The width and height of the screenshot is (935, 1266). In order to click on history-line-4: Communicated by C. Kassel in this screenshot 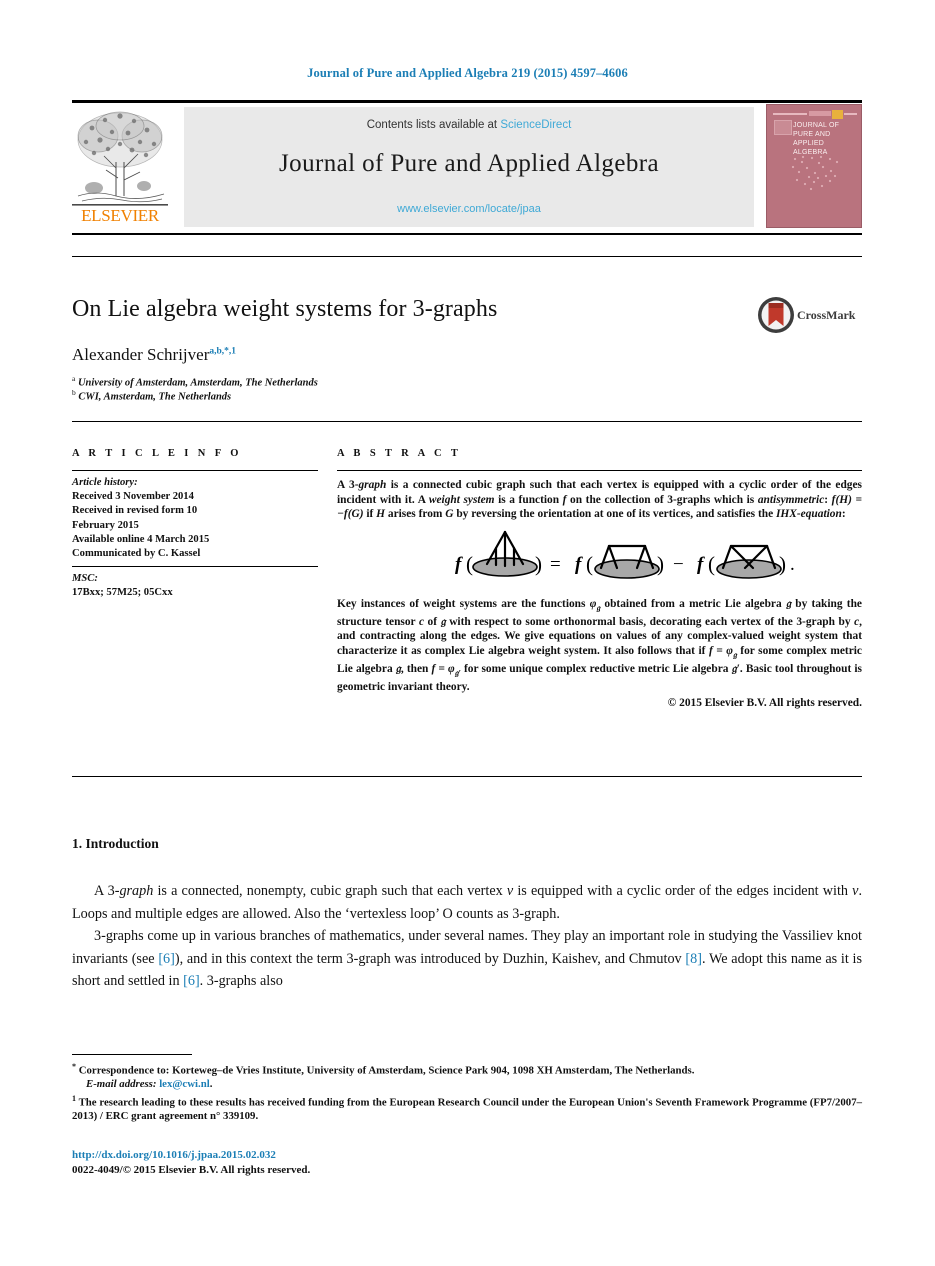, I will do `click(136, 554)`.